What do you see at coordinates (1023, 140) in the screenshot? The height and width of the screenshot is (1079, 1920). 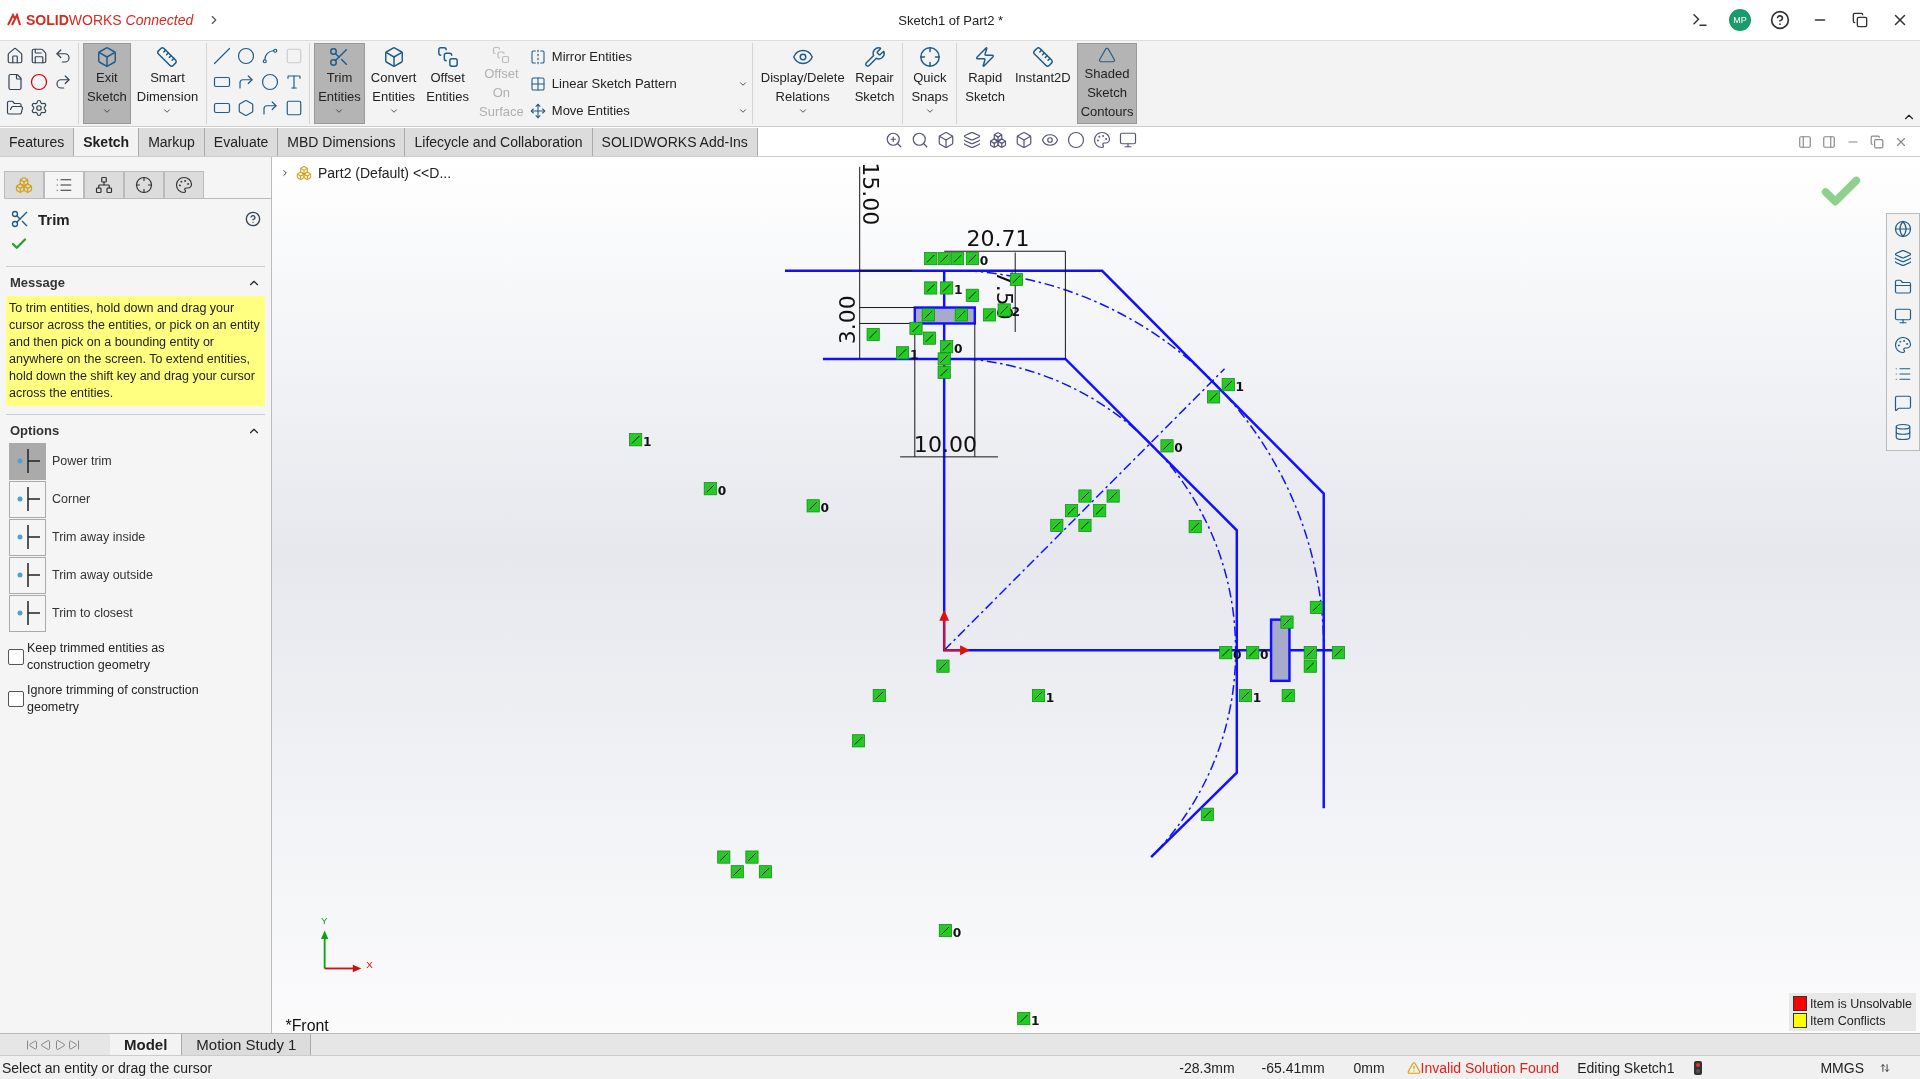 I see `display-style-icon` at bounding box center [1023, 140].